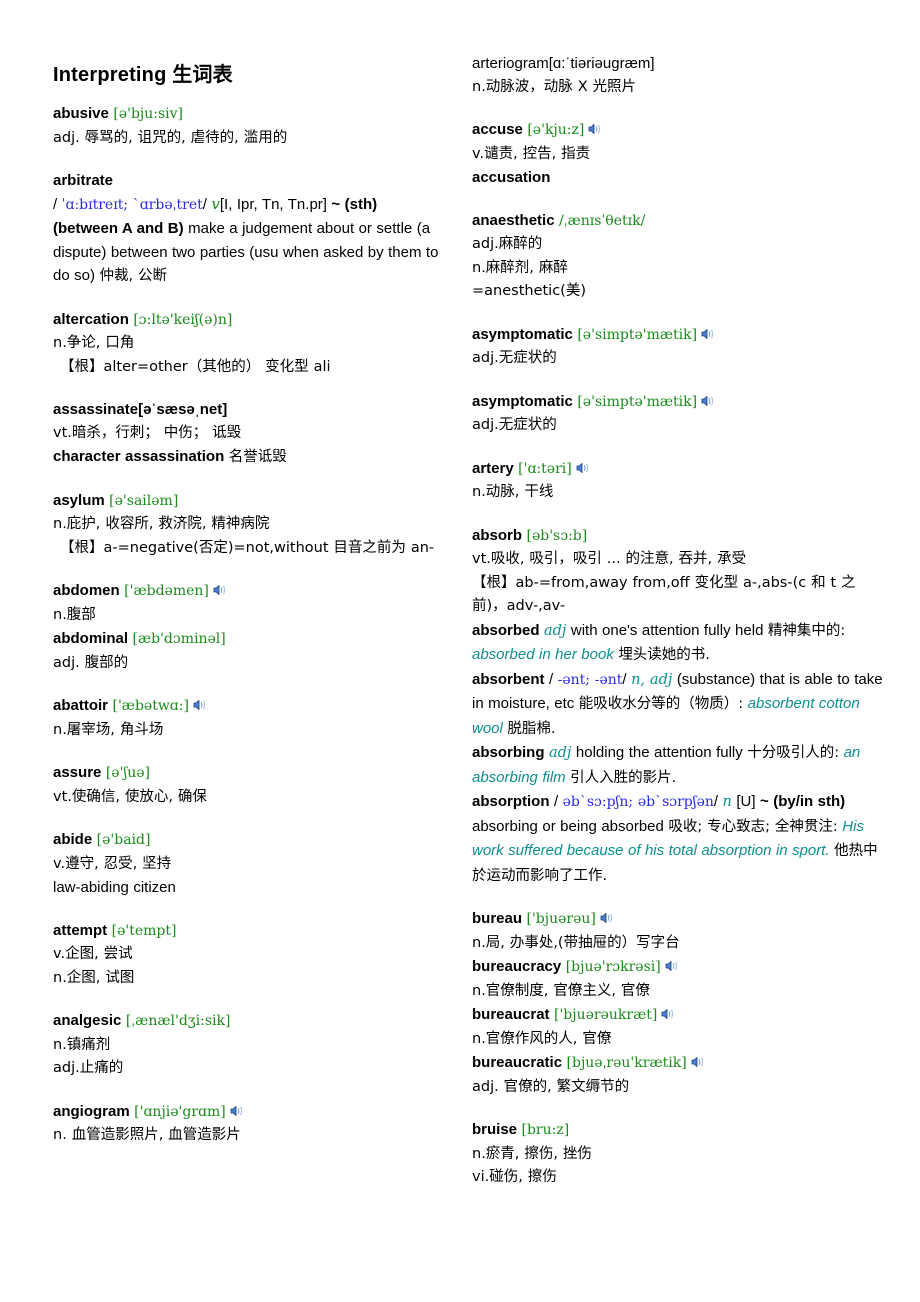  What do you see at coordinates (681, 1015) in the screenshot?
I see `entry-headword-line: bureaucrat ['bjuərəukræt]` at bounding box center [681, 1015].